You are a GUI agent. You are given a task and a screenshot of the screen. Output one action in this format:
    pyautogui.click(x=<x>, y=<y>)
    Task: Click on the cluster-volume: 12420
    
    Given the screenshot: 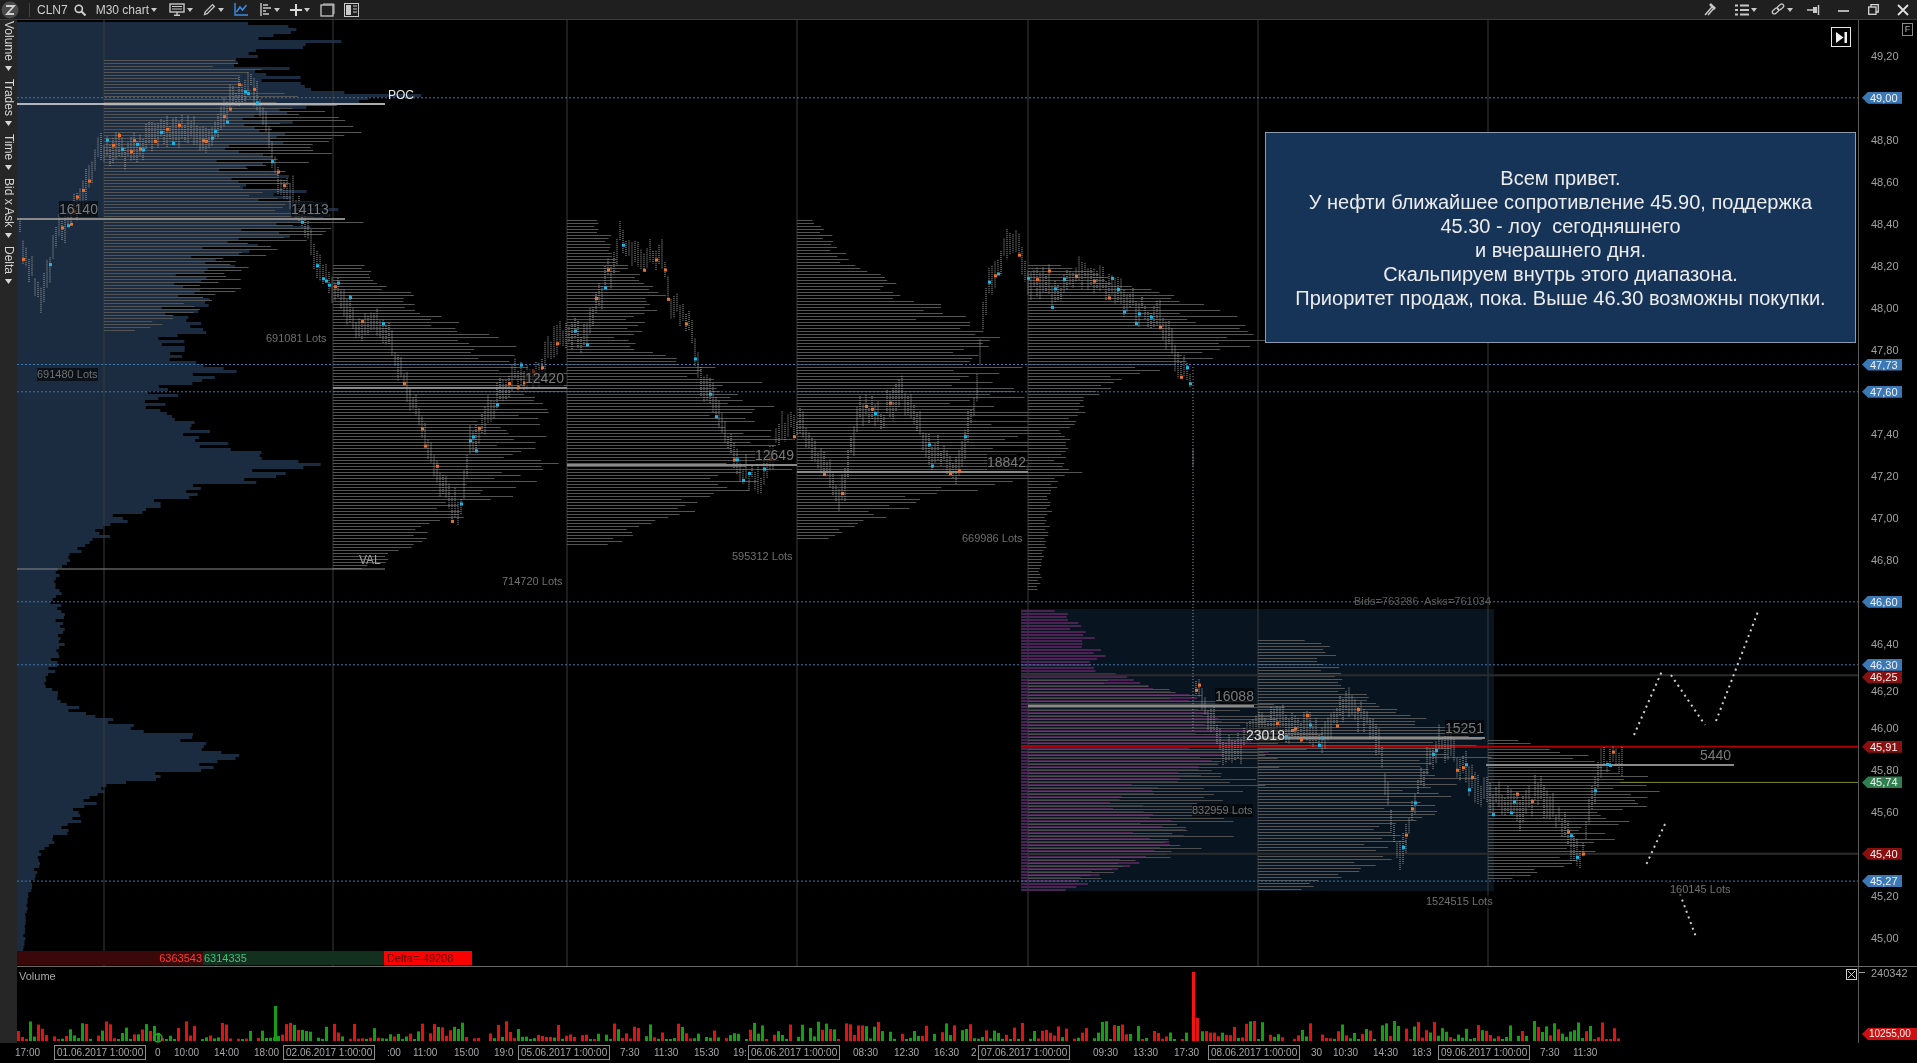 What is the action you would take?
    pyautogui.click(x=544, y=378)
    